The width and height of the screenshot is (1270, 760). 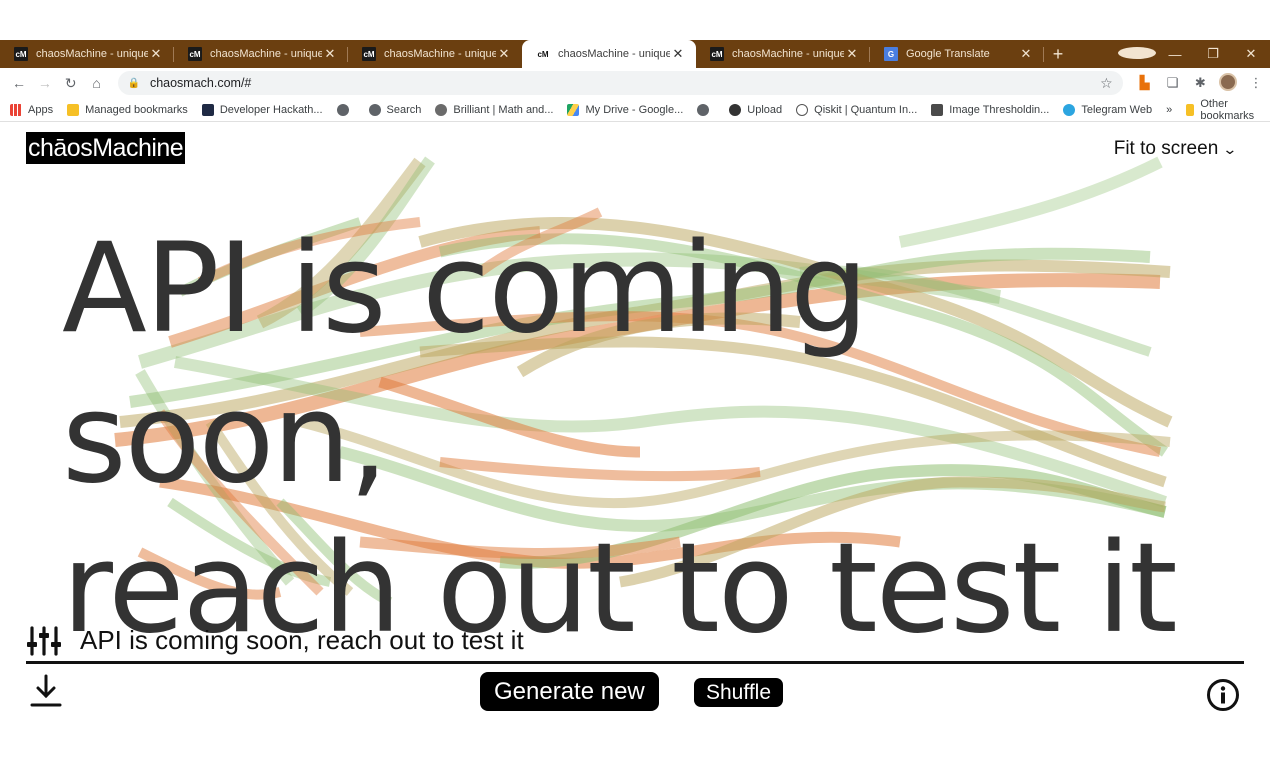 I want to click on browser-tab-1: cM chaosMachine - unique gen ✕, so click(x=87, y=54).